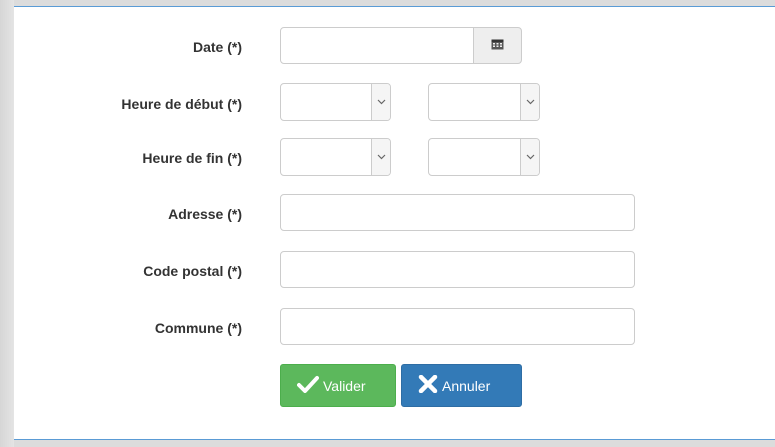 This screenshot has height=447, width=775. What do you see at coordinates (466, 385) in the screenshot?
I see `cancel-label: Annuler` at bounding box center [466, 385].